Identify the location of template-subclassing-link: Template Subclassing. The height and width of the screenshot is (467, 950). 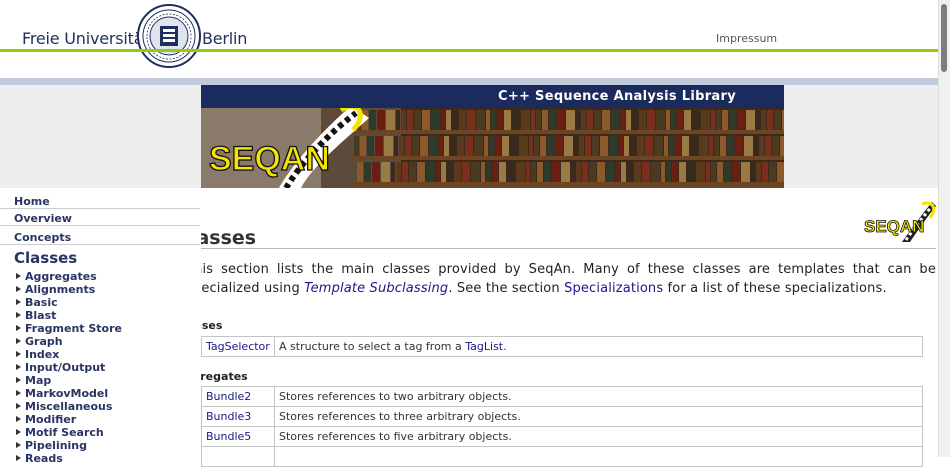
(376, 288).